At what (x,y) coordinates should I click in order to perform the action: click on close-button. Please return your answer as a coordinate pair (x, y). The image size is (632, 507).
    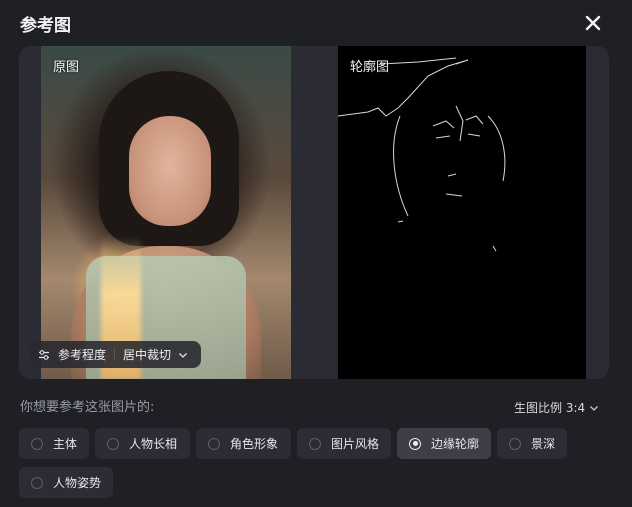
    Looking at the image, I should click on (593, 23).